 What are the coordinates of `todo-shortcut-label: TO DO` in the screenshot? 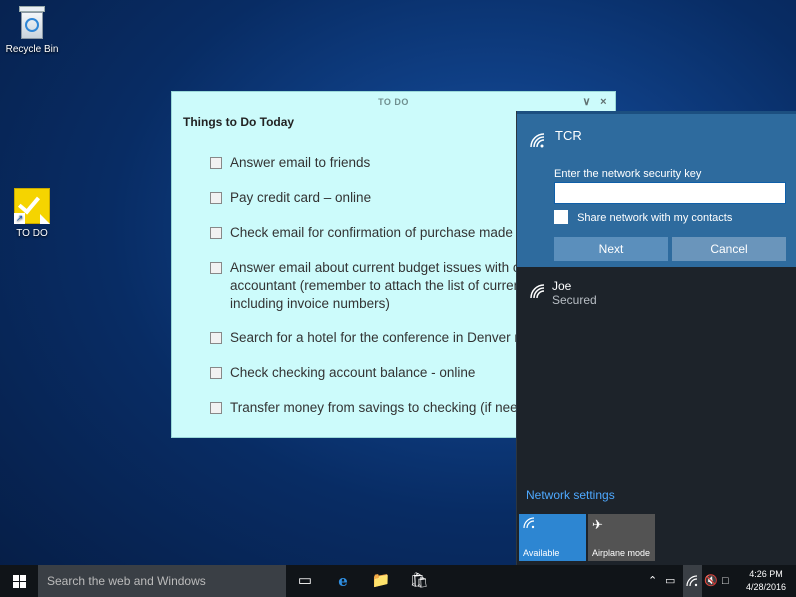 It's located at (32, 233).